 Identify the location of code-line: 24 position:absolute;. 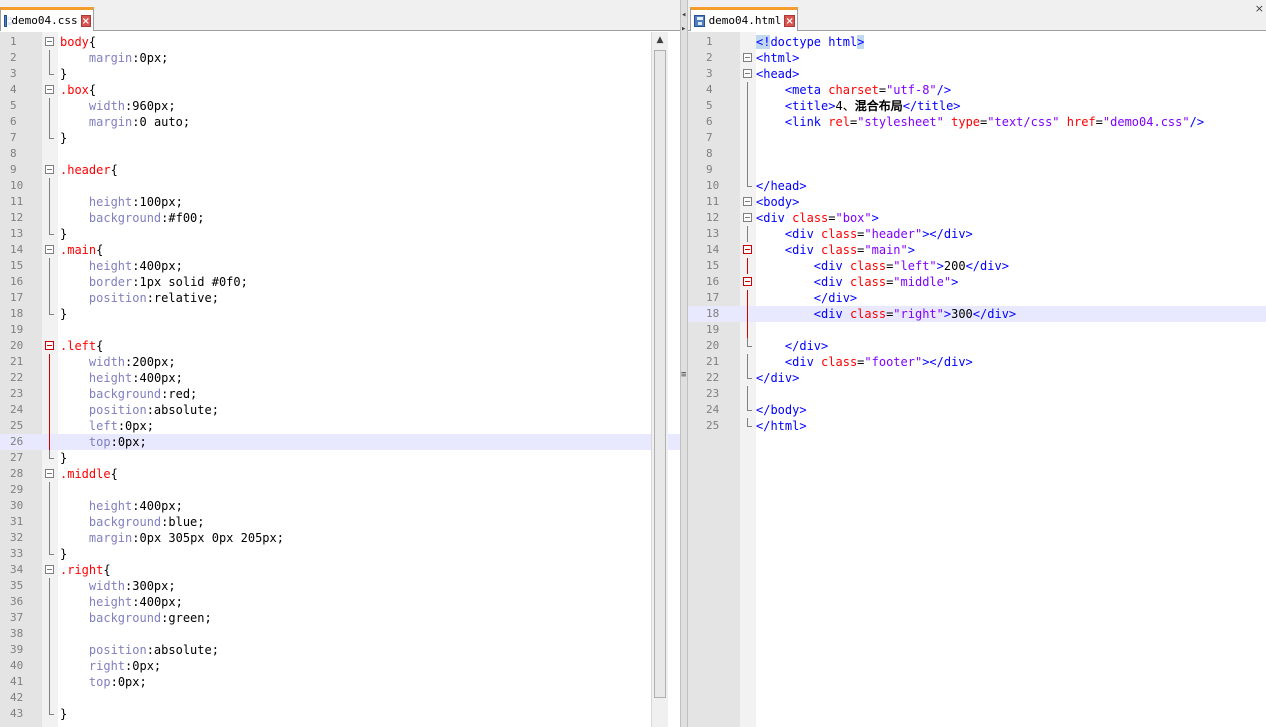
(340, 410).